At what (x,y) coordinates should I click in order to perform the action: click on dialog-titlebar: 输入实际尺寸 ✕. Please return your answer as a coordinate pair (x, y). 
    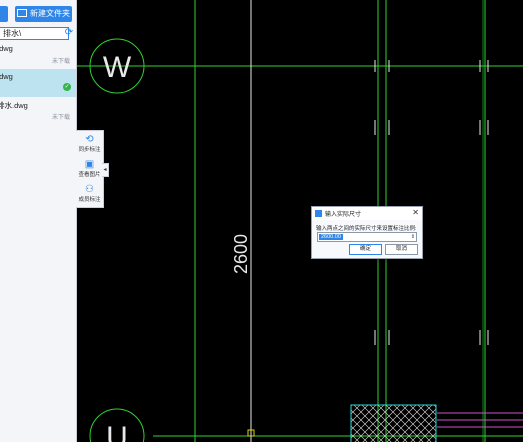
    Looking at the image, I should click on (367, 213).